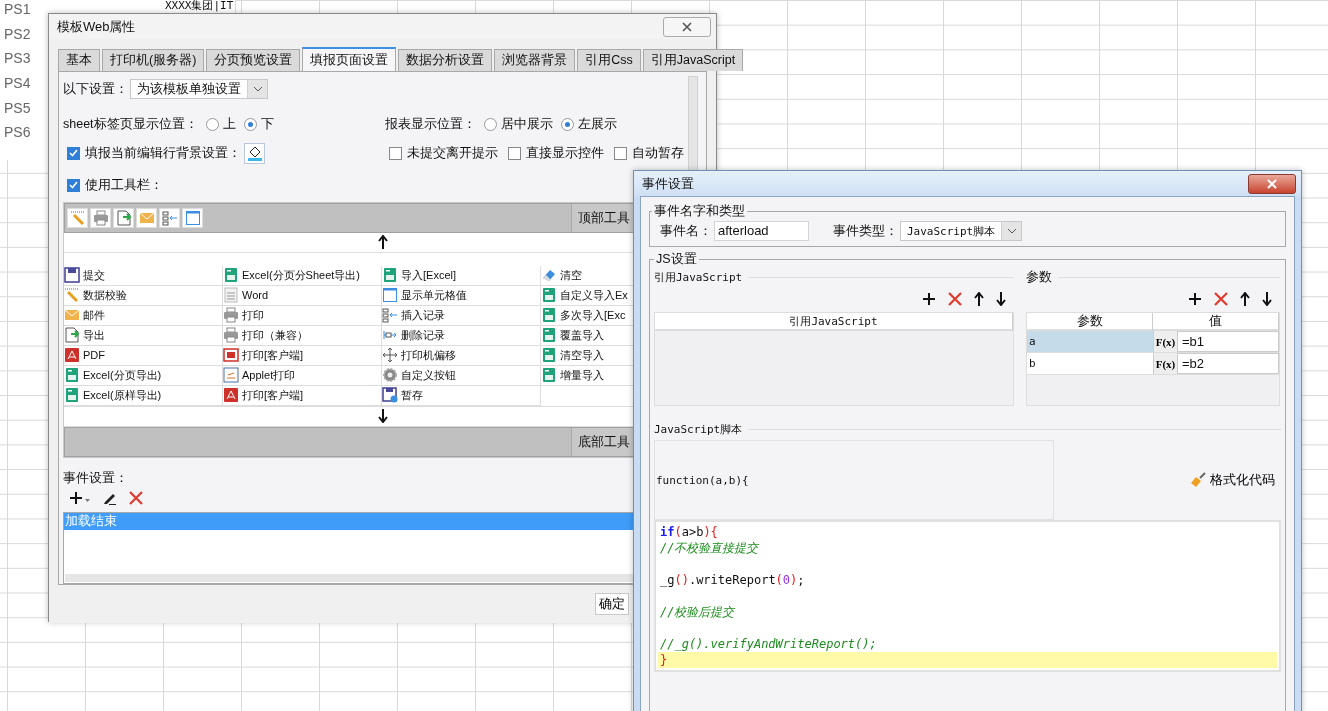  What do you see at coordinates (199, 89) in the screenshot?
I see `scope-dropdown: 为该模板单独设置` at bounding box center [199, 89].